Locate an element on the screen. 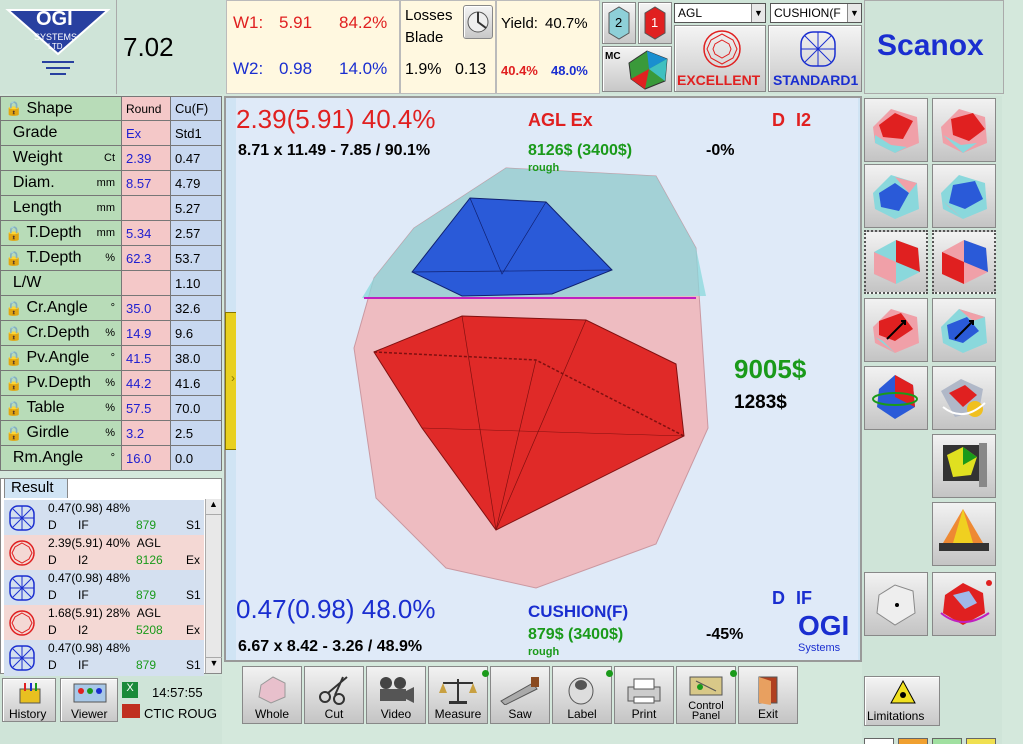 This screenshot has width=1023, height=744. param-round-value: 57.5 is located at coordinates (146, 408).